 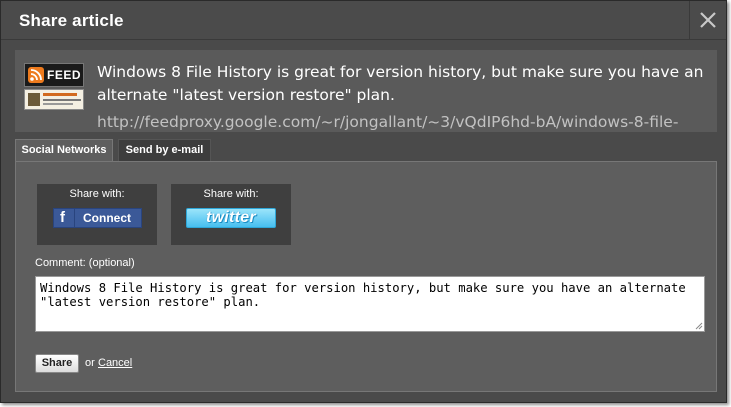 I want to click on tab-social-networks: Social Networks, so click(x=64, y=150).